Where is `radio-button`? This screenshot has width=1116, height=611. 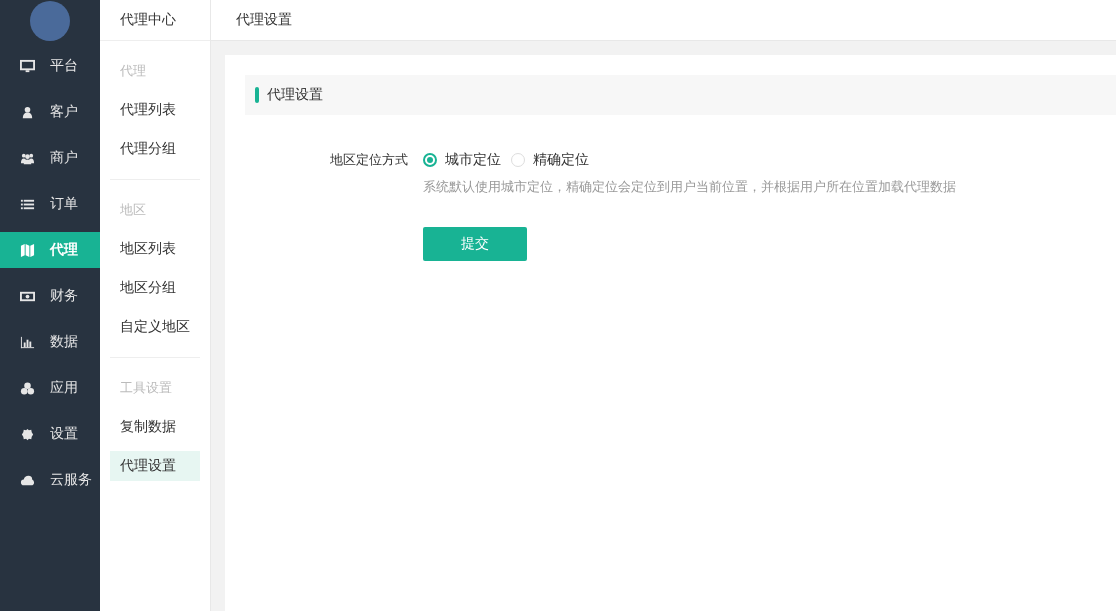
radio-button is located at coordinates (430, 160).